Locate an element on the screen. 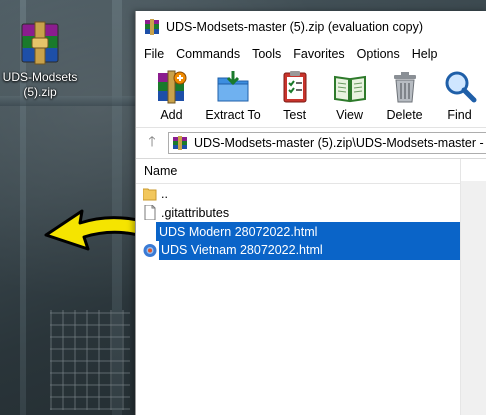  desktop-zip-file: UDS-Modsets (5).zip is located at coordinates (40, 60).